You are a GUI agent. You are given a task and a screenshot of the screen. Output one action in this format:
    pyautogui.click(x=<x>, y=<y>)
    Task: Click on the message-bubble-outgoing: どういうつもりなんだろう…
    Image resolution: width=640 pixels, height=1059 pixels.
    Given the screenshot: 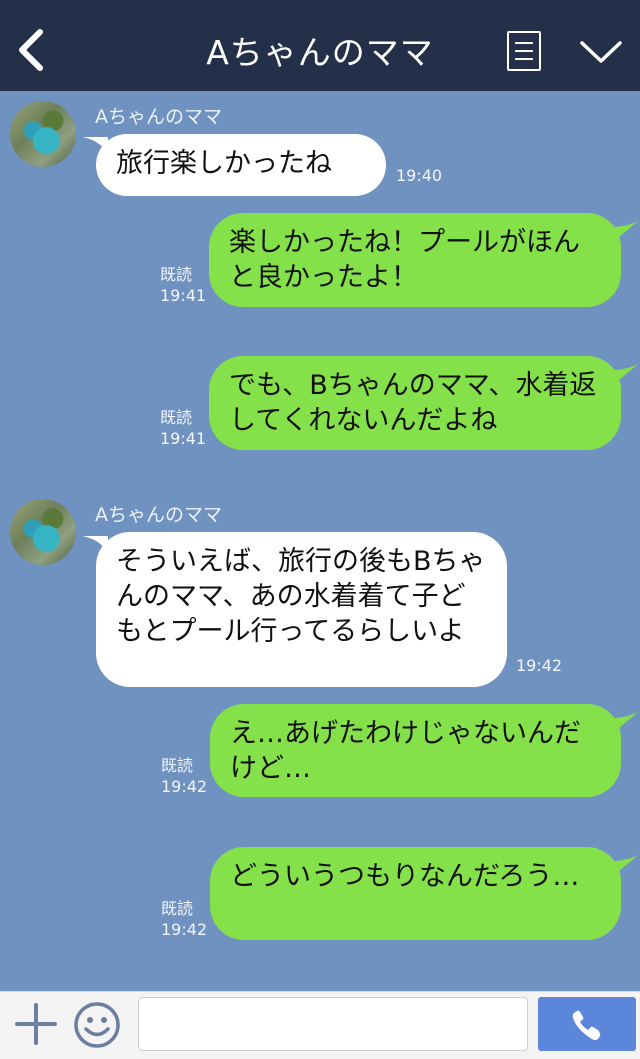 What is the action you would take?
    pyautogui.click(x=415, y=893)
    